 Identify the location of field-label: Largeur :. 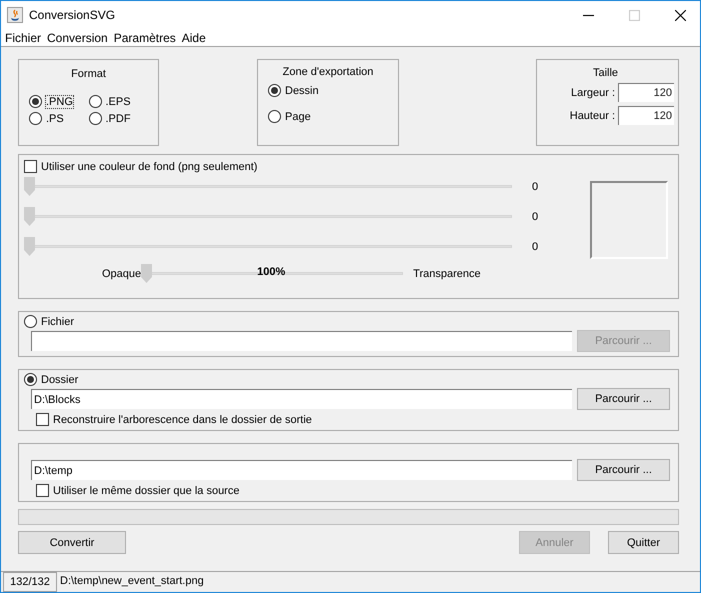
(592, 92).